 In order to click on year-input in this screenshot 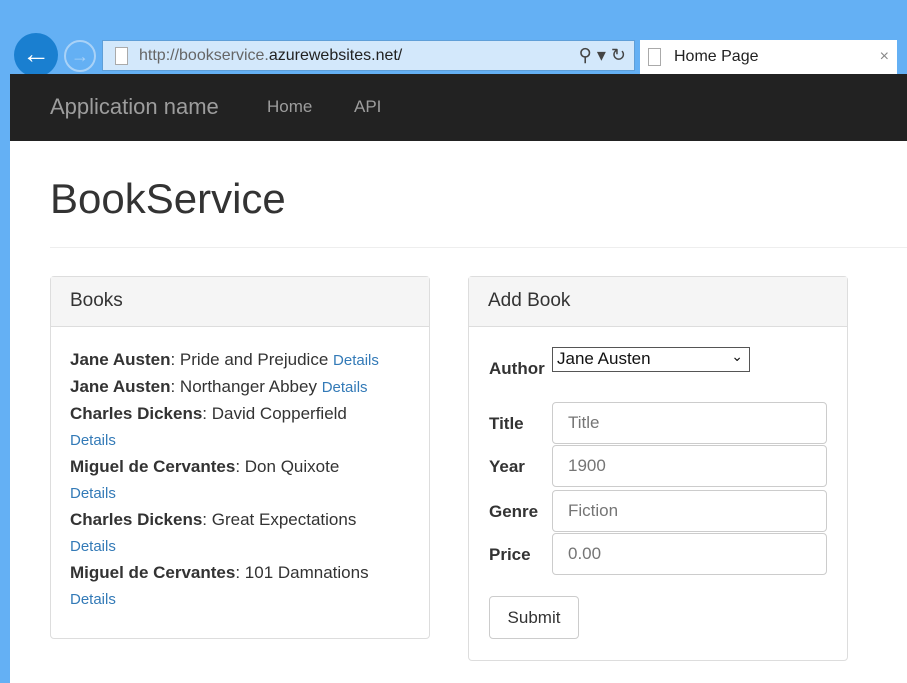, I will do `click(689, 466)`.